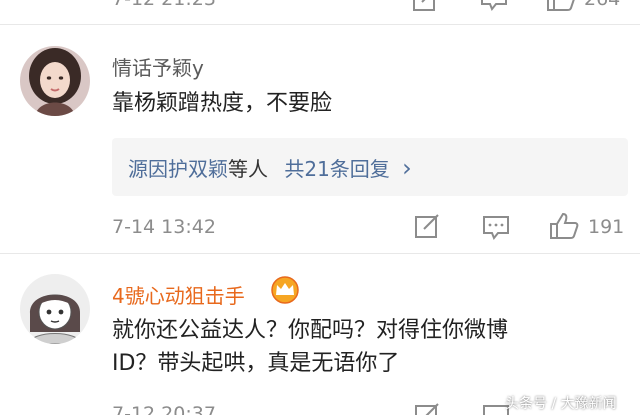 This screenshot has width=640, height=415. What do you see at coordinates (164, 227) in the screenshot?
I see `comment-time: 7-14 13:42` at bounding box center [164, 227].